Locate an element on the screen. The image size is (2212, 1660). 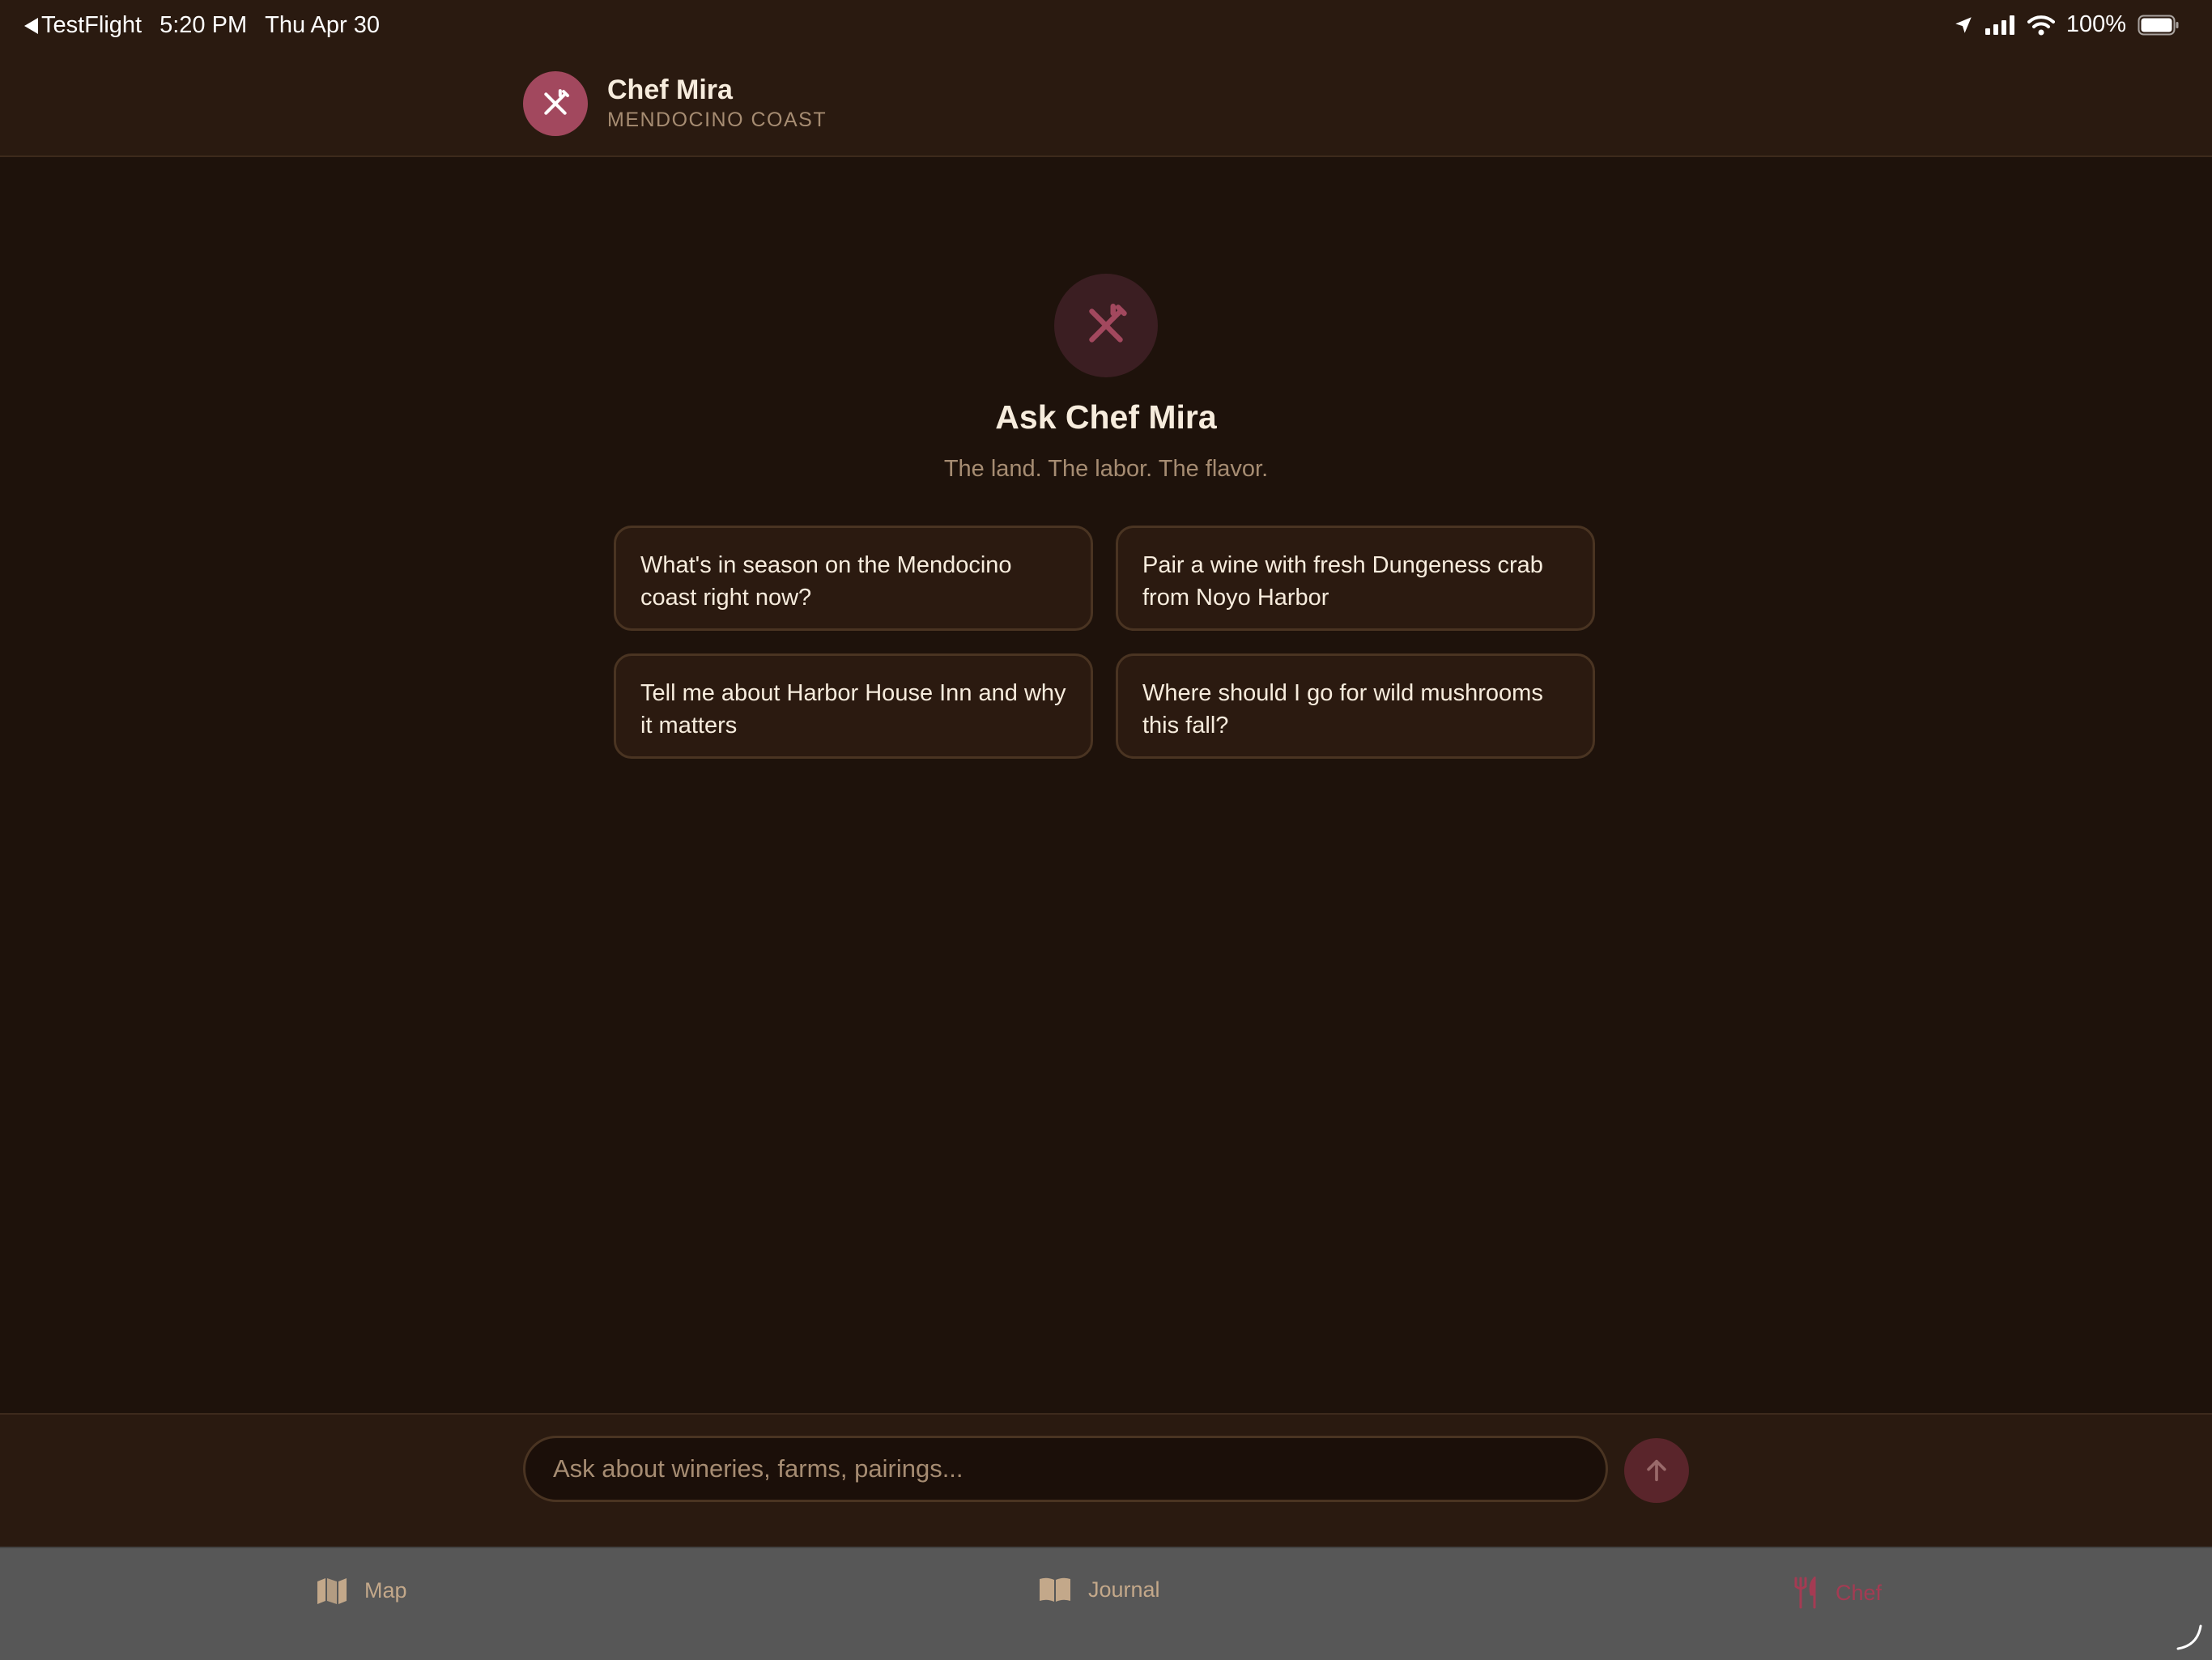
resize-handle-icon is located at coordinates (2189, 1637).